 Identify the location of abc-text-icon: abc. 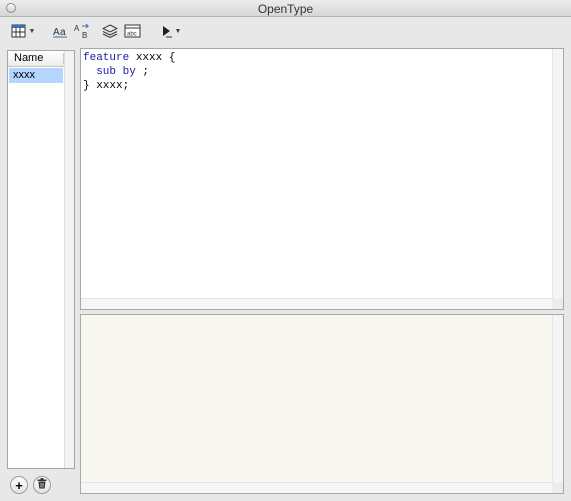
(133, 31).